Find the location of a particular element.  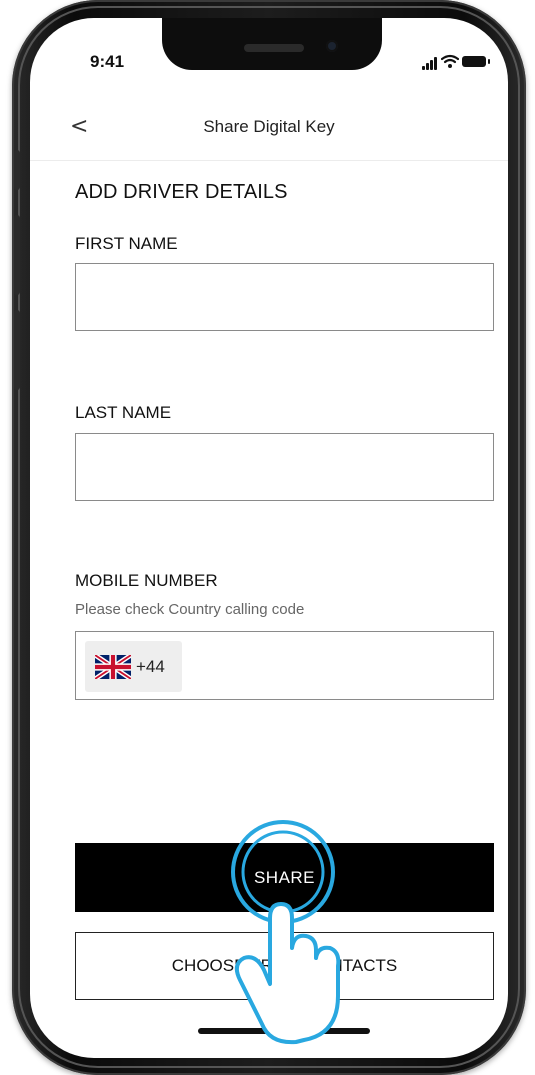

choose-from-contacts-button: CHOOSE FROM CONTACTS is located at coordinates (284, 966).